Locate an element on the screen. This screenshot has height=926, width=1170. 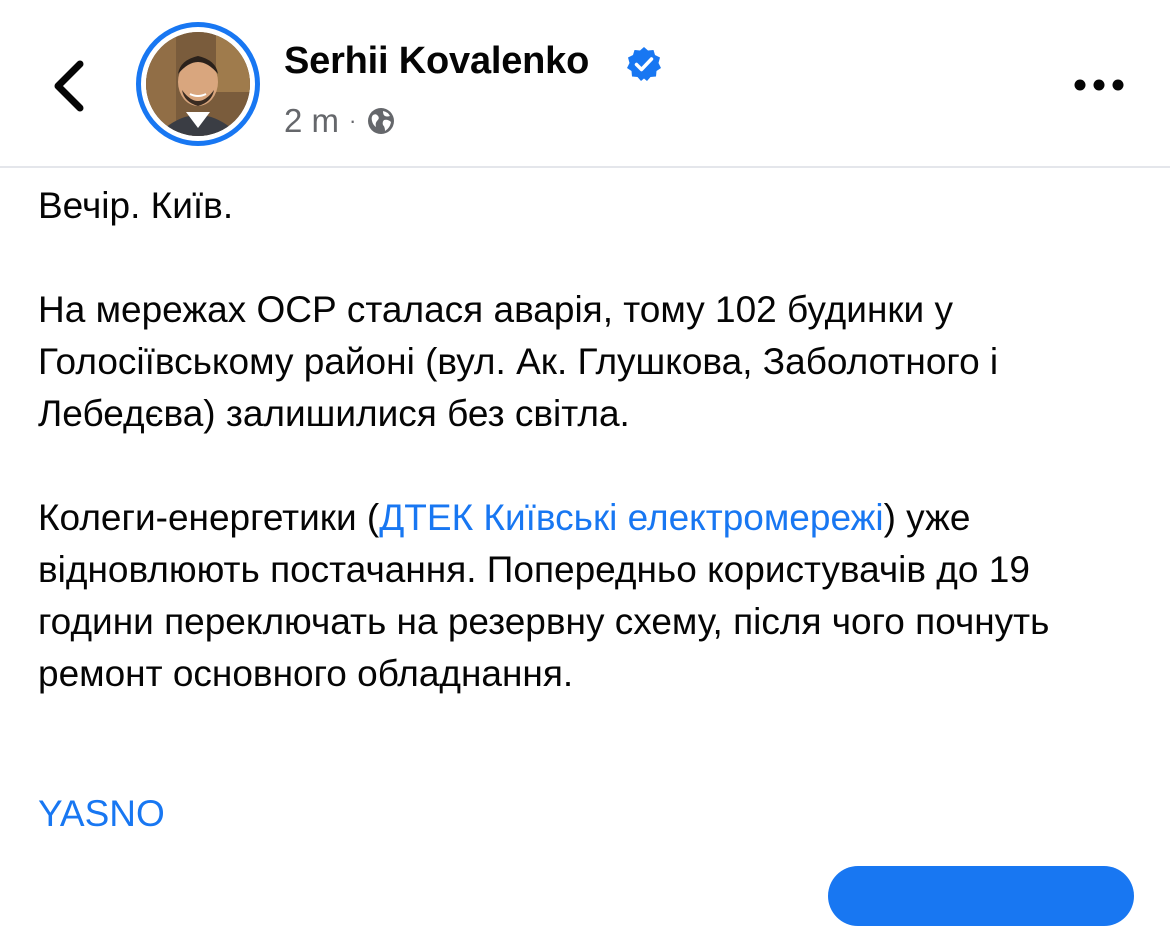
author-name: Serhii Kovalenko is located at coordinates (436, 61).